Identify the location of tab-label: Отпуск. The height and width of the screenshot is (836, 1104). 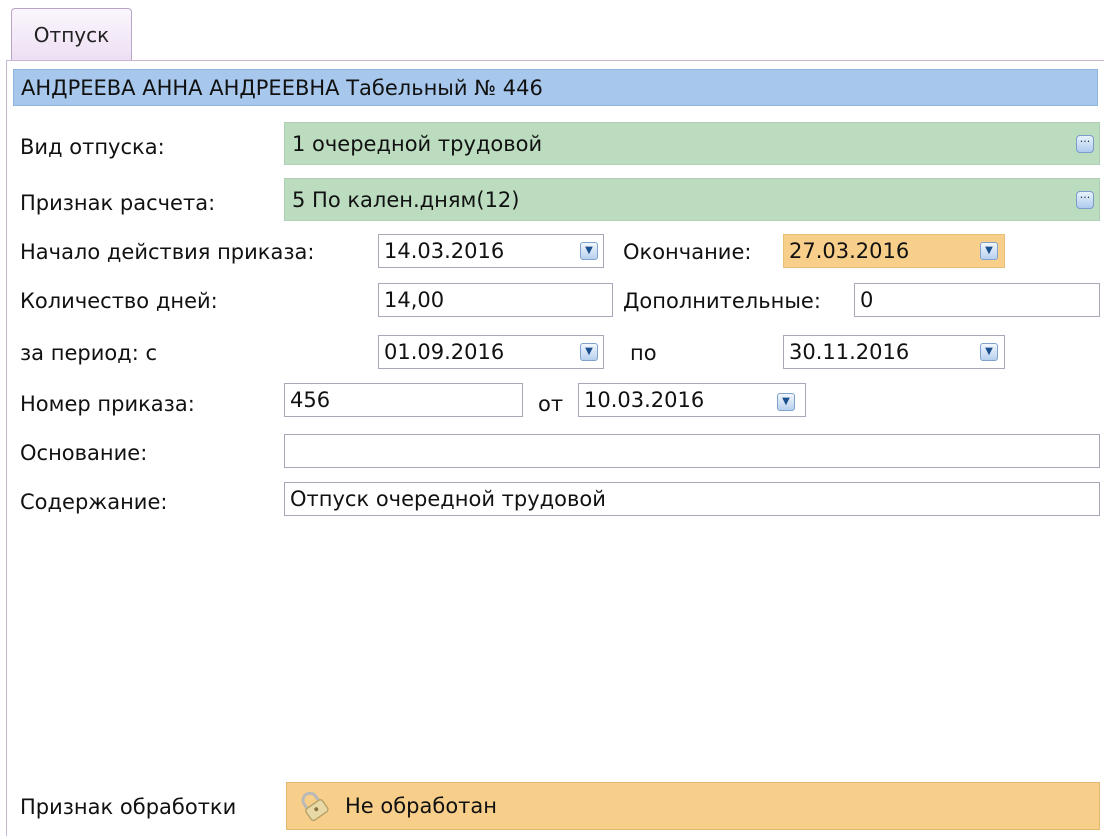
(71, 34).